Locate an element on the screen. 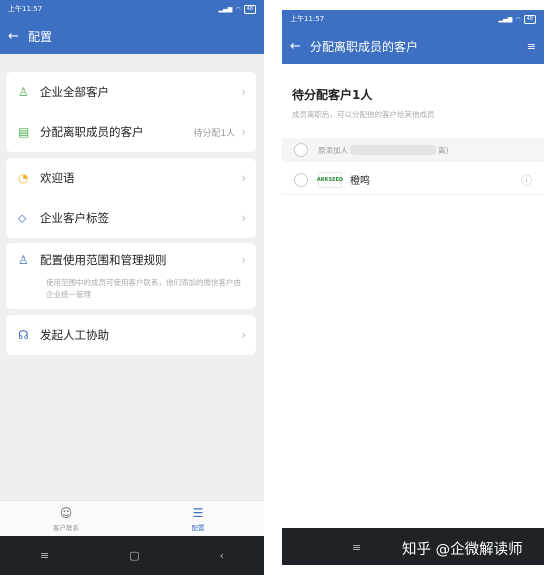 The image size is (554, 575). headset-icon: ☊ is located at coordinates (23, 335).